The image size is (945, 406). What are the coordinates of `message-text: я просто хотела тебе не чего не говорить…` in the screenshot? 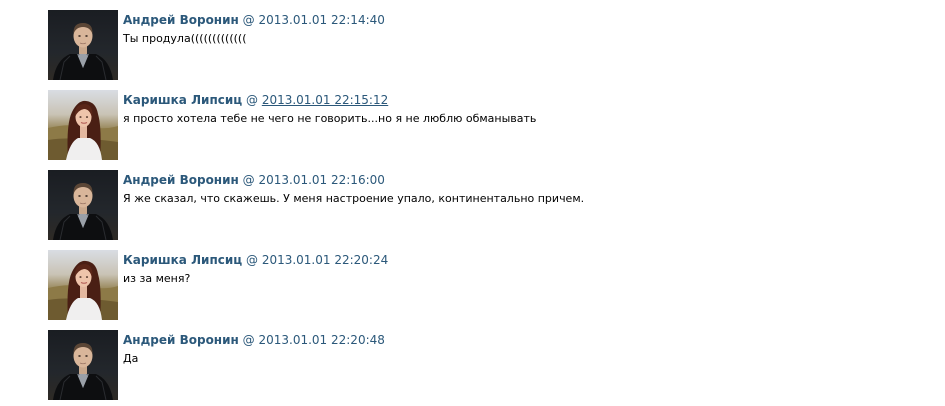 It's located at (330, 118).